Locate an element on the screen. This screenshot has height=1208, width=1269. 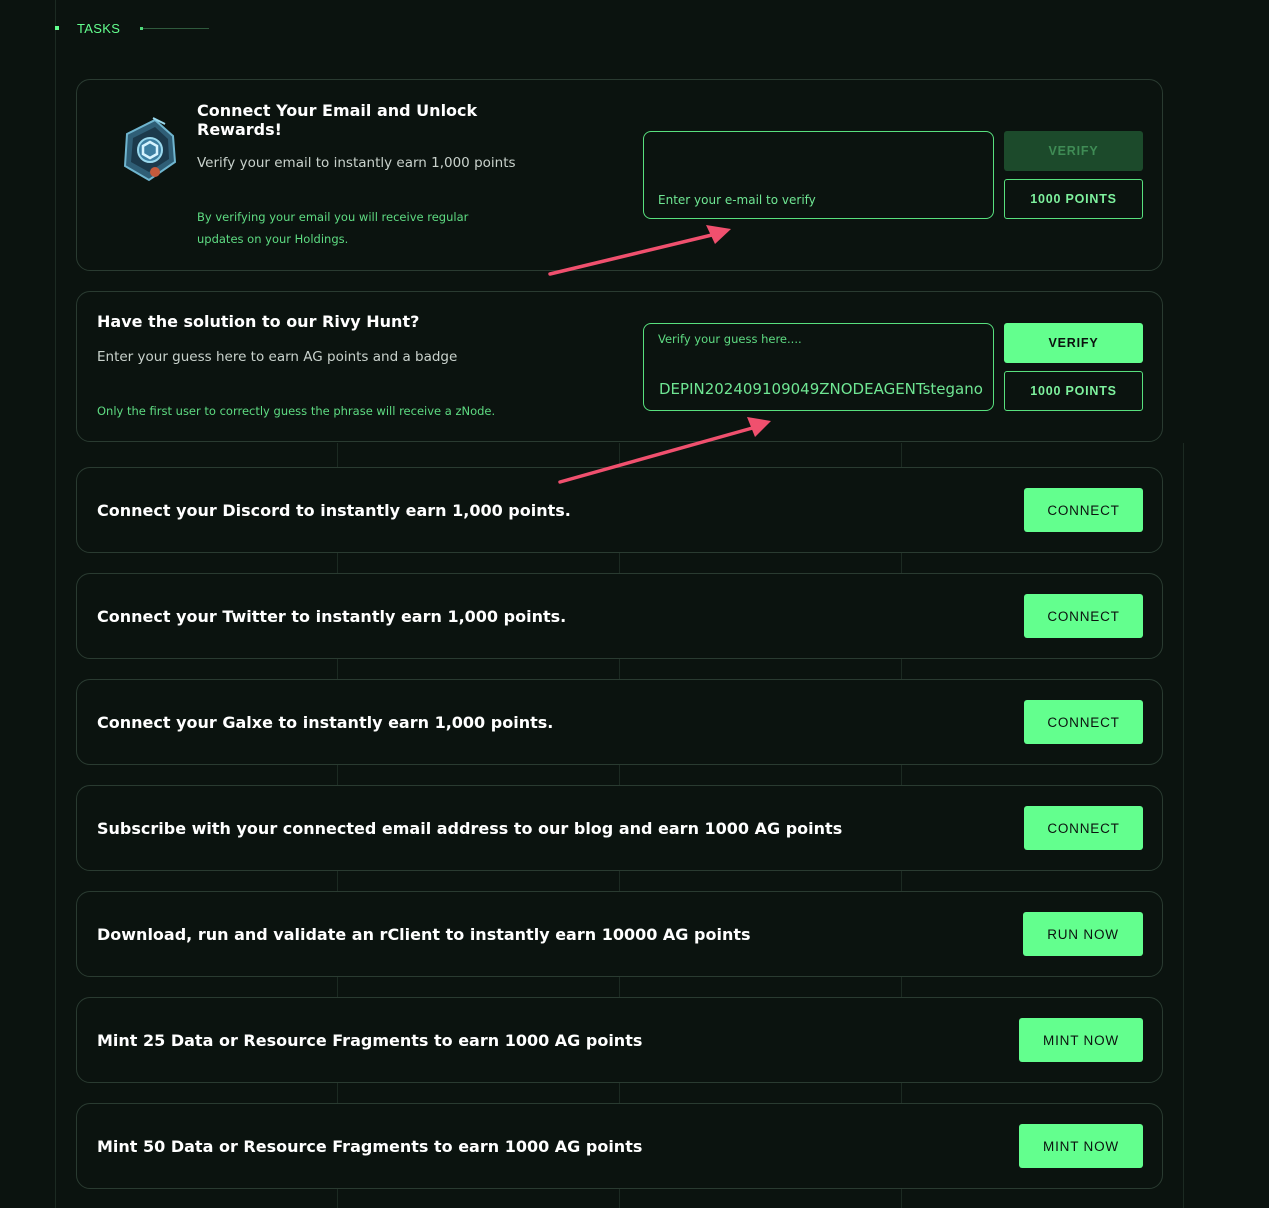
hunt-verify-button: VERIFY is located at coordinates (1073, 343).